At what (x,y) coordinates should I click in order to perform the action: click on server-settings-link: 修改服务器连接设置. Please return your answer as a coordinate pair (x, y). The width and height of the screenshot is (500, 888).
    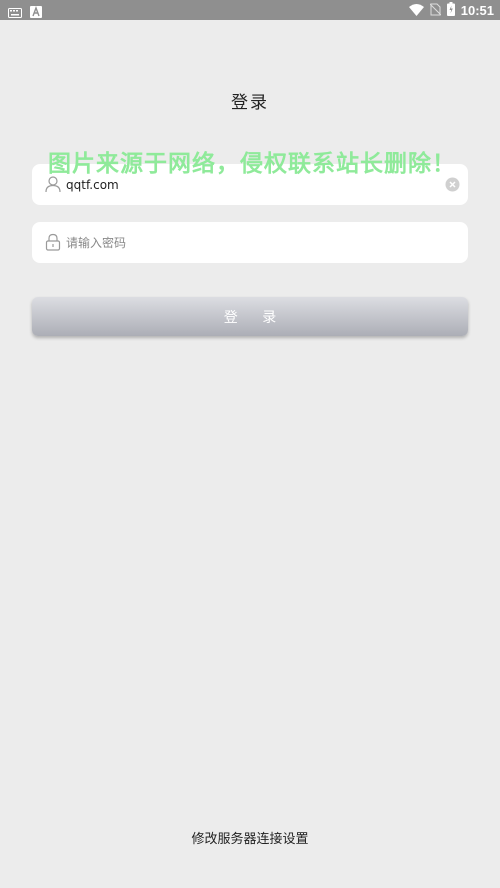
    Looking at the image, I should click on (250, 837).